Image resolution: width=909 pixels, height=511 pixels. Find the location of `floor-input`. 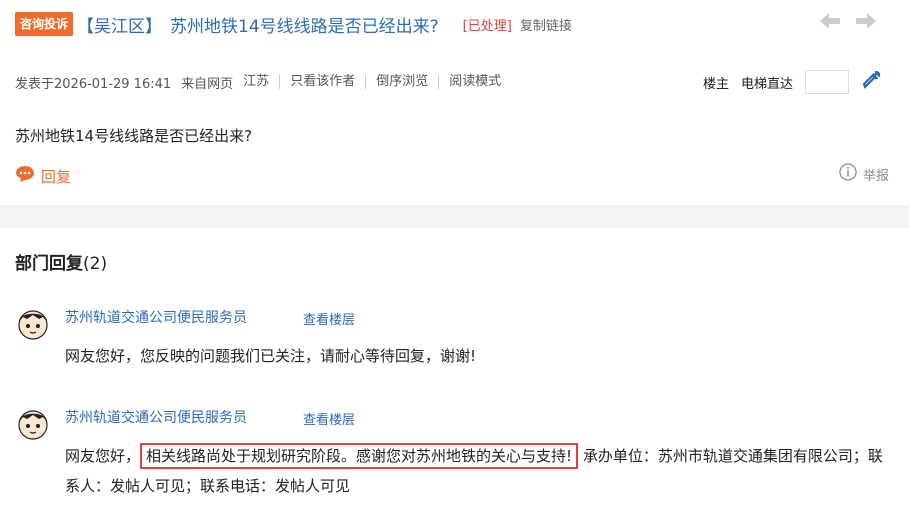

floor-input is located at coordinates (827, 82).